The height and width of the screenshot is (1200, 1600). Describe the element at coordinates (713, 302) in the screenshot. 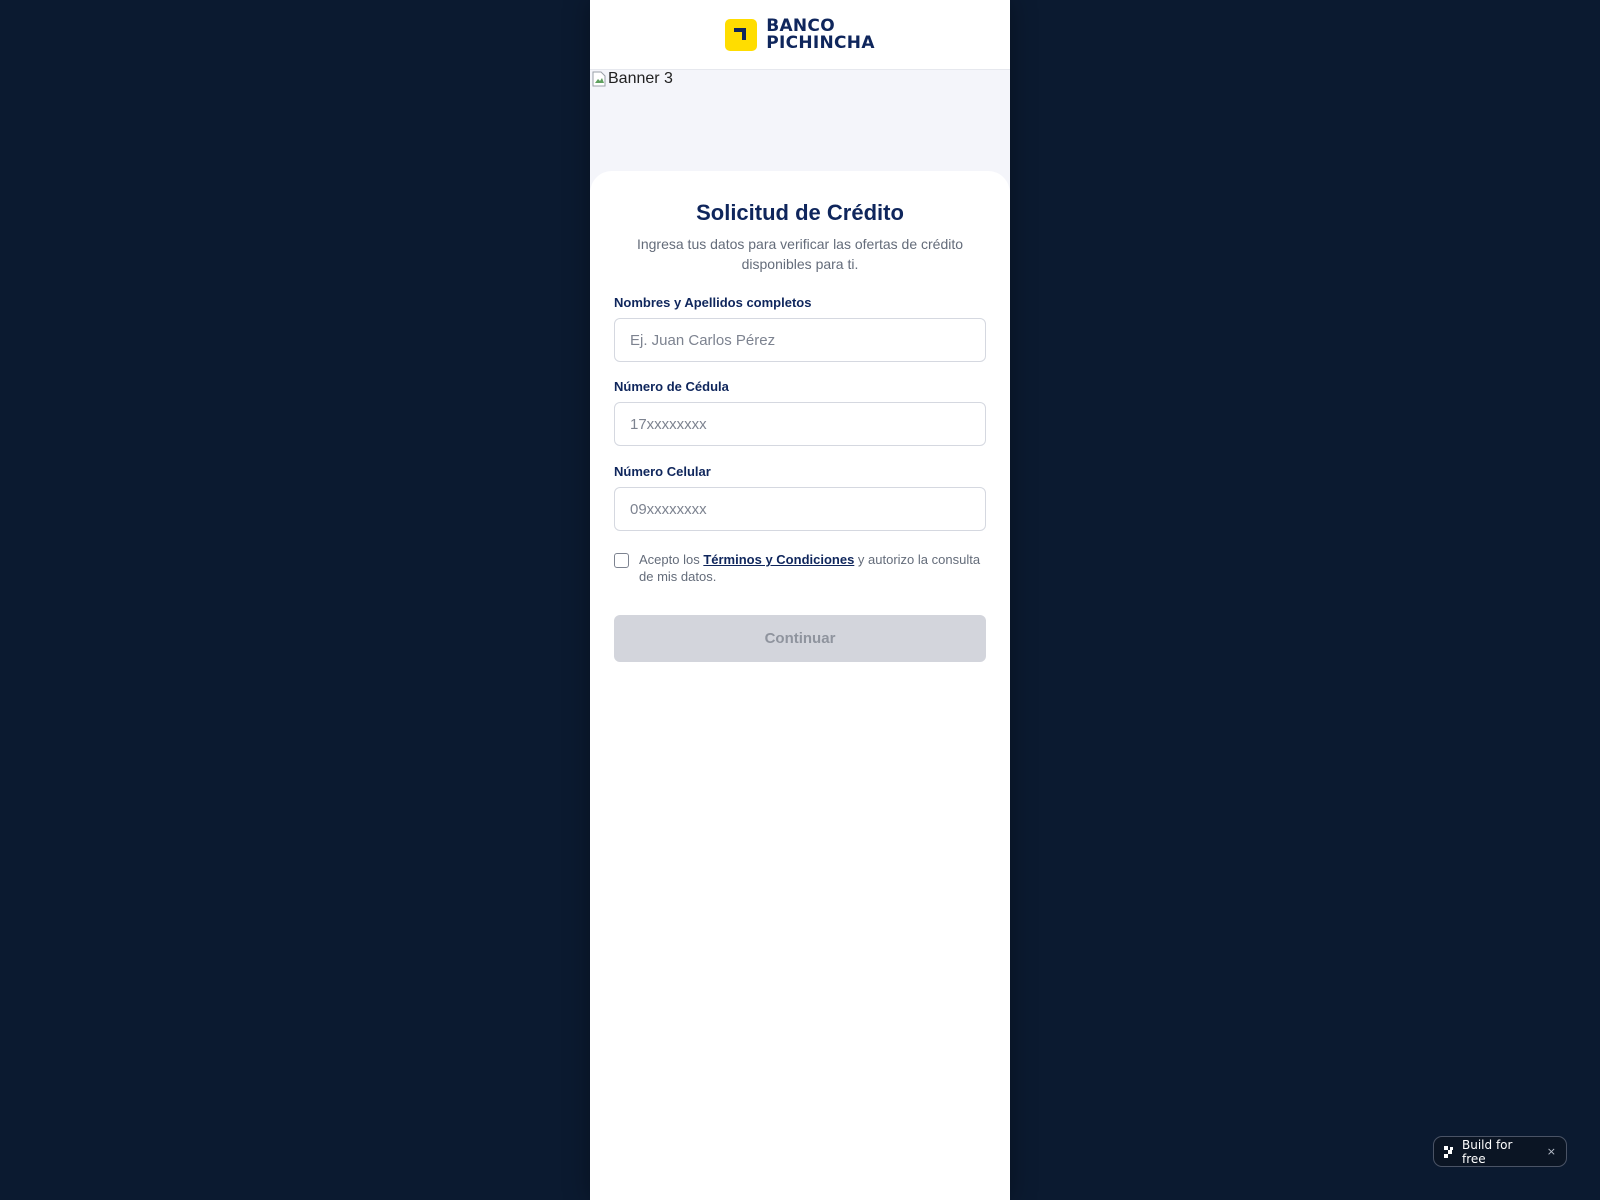

I see `full-name-label: Nombres y Apellidos completos` at that location.